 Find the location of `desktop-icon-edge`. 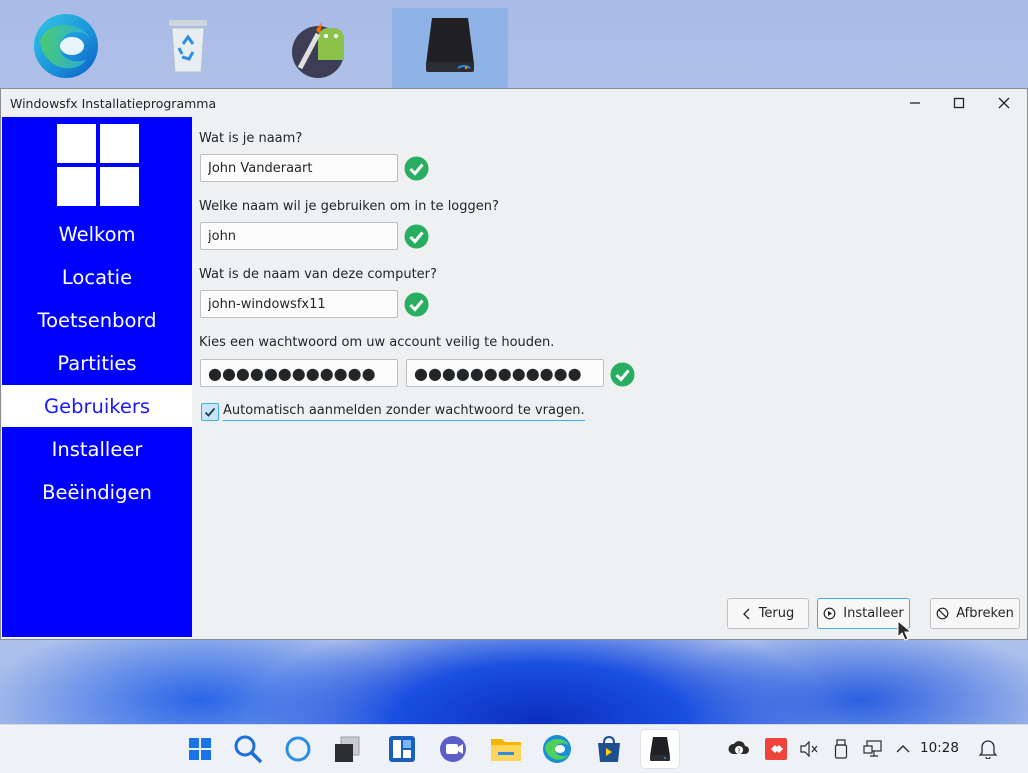

desktop-icon-edge is located at coordinates (66, 48).